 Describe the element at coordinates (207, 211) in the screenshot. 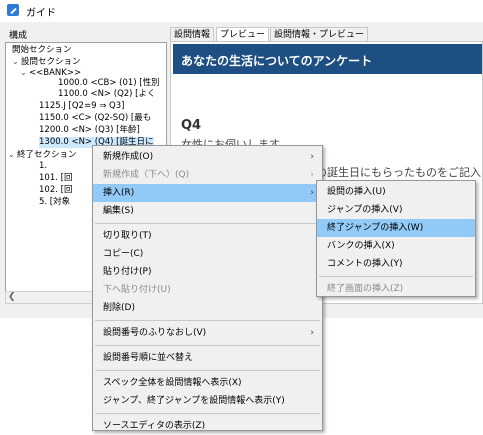

I see `menu-item: 編集(S)` at that location.